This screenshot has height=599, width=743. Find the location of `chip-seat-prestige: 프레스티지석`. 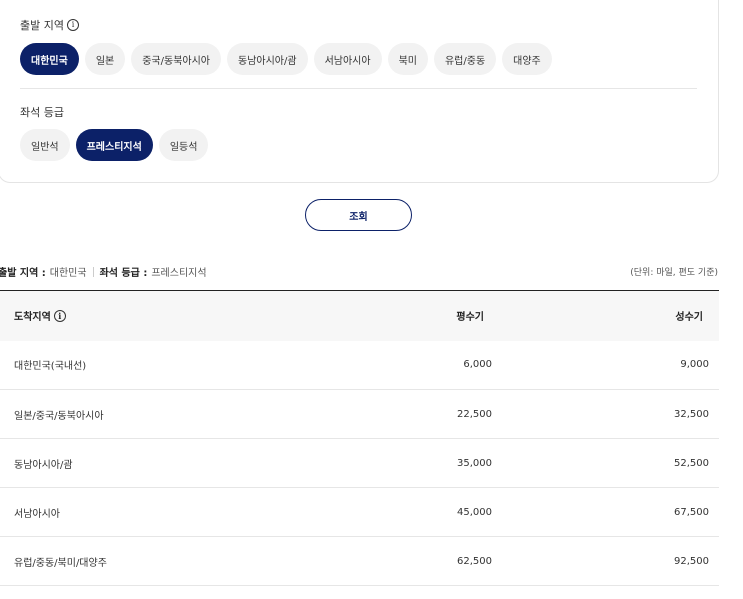

chip-seat-prestige: 프레스티지석 is located at coordinates (114, 145).